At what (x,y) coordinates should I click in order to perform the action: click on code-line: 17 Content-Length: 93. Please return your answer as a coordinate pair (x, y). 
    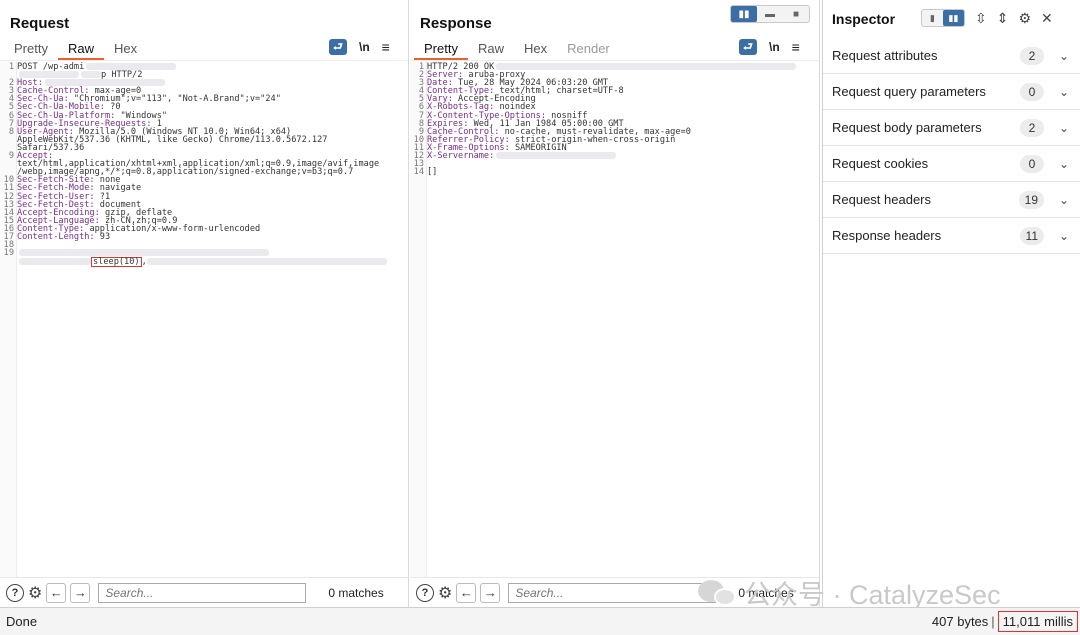
    Looking at the image, I should click on (204, 237).